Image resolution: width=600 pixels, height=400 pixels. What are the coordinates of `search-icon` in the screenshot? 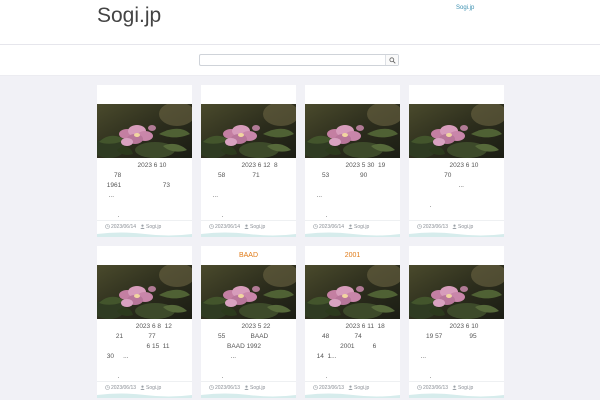 It's located at (392, 60).